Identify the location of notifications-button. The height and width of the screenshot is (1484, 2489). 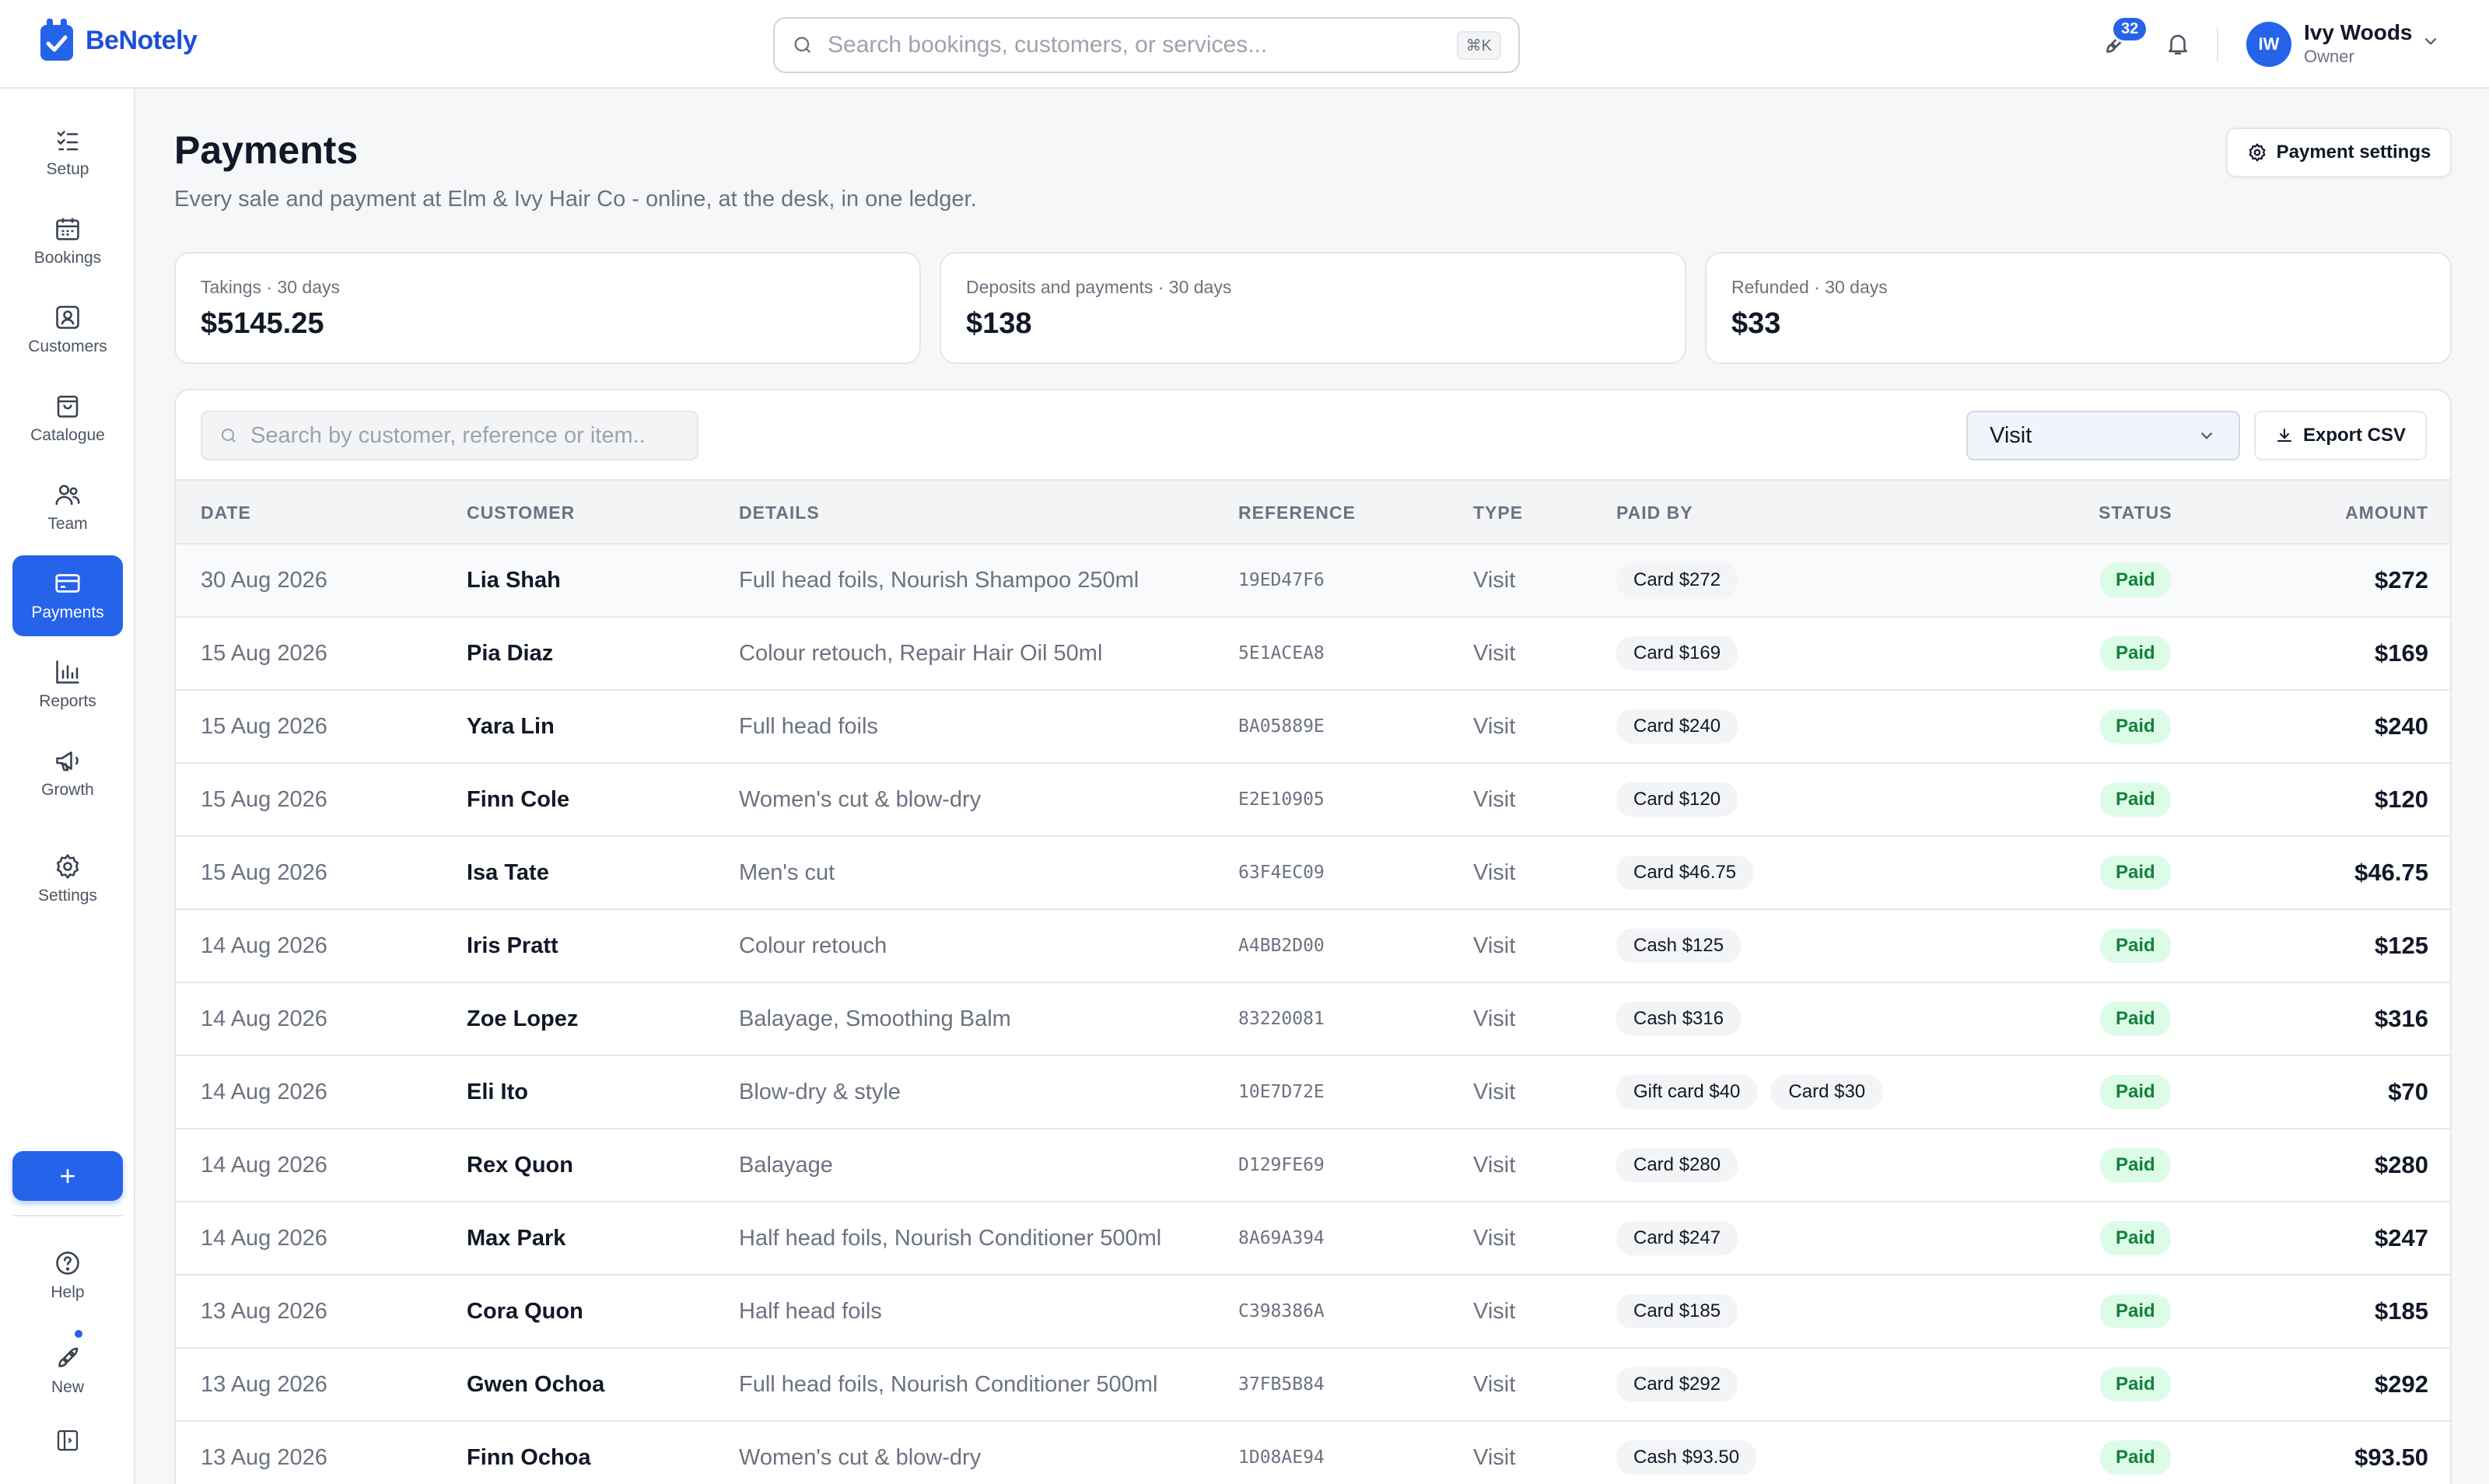
(2178, 43).